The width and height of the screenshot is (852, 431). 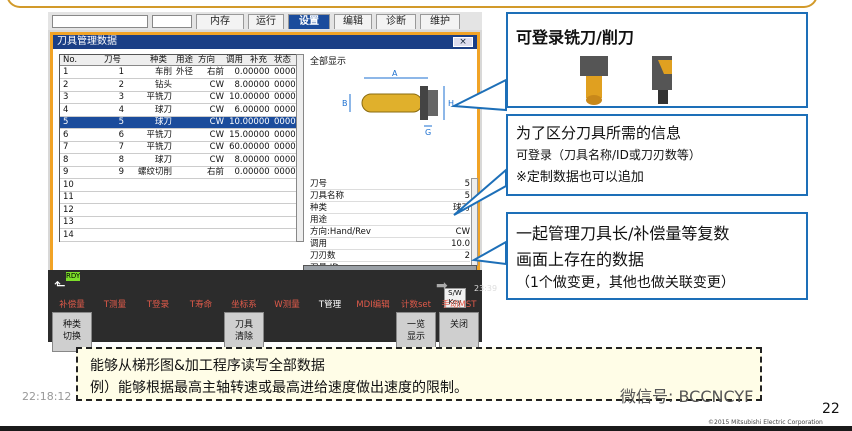 What do you see at coordinates (163, 84) in the screenshot?
I see `table-cell: 钻头` at bounding box center [163, 84].